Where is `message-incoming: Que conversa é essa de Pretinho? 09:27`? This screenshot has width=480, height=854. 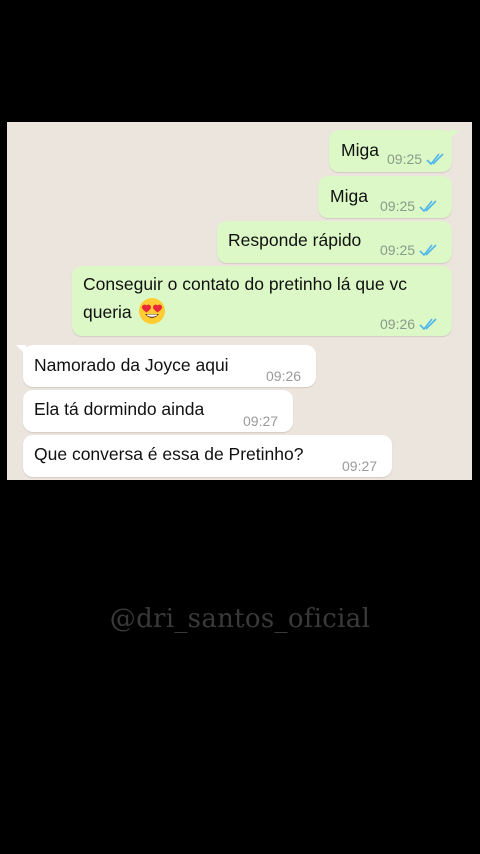 message-incoming: Que conversa é essa de Pretinho? 09:27 is located at coordinates (207, 456).